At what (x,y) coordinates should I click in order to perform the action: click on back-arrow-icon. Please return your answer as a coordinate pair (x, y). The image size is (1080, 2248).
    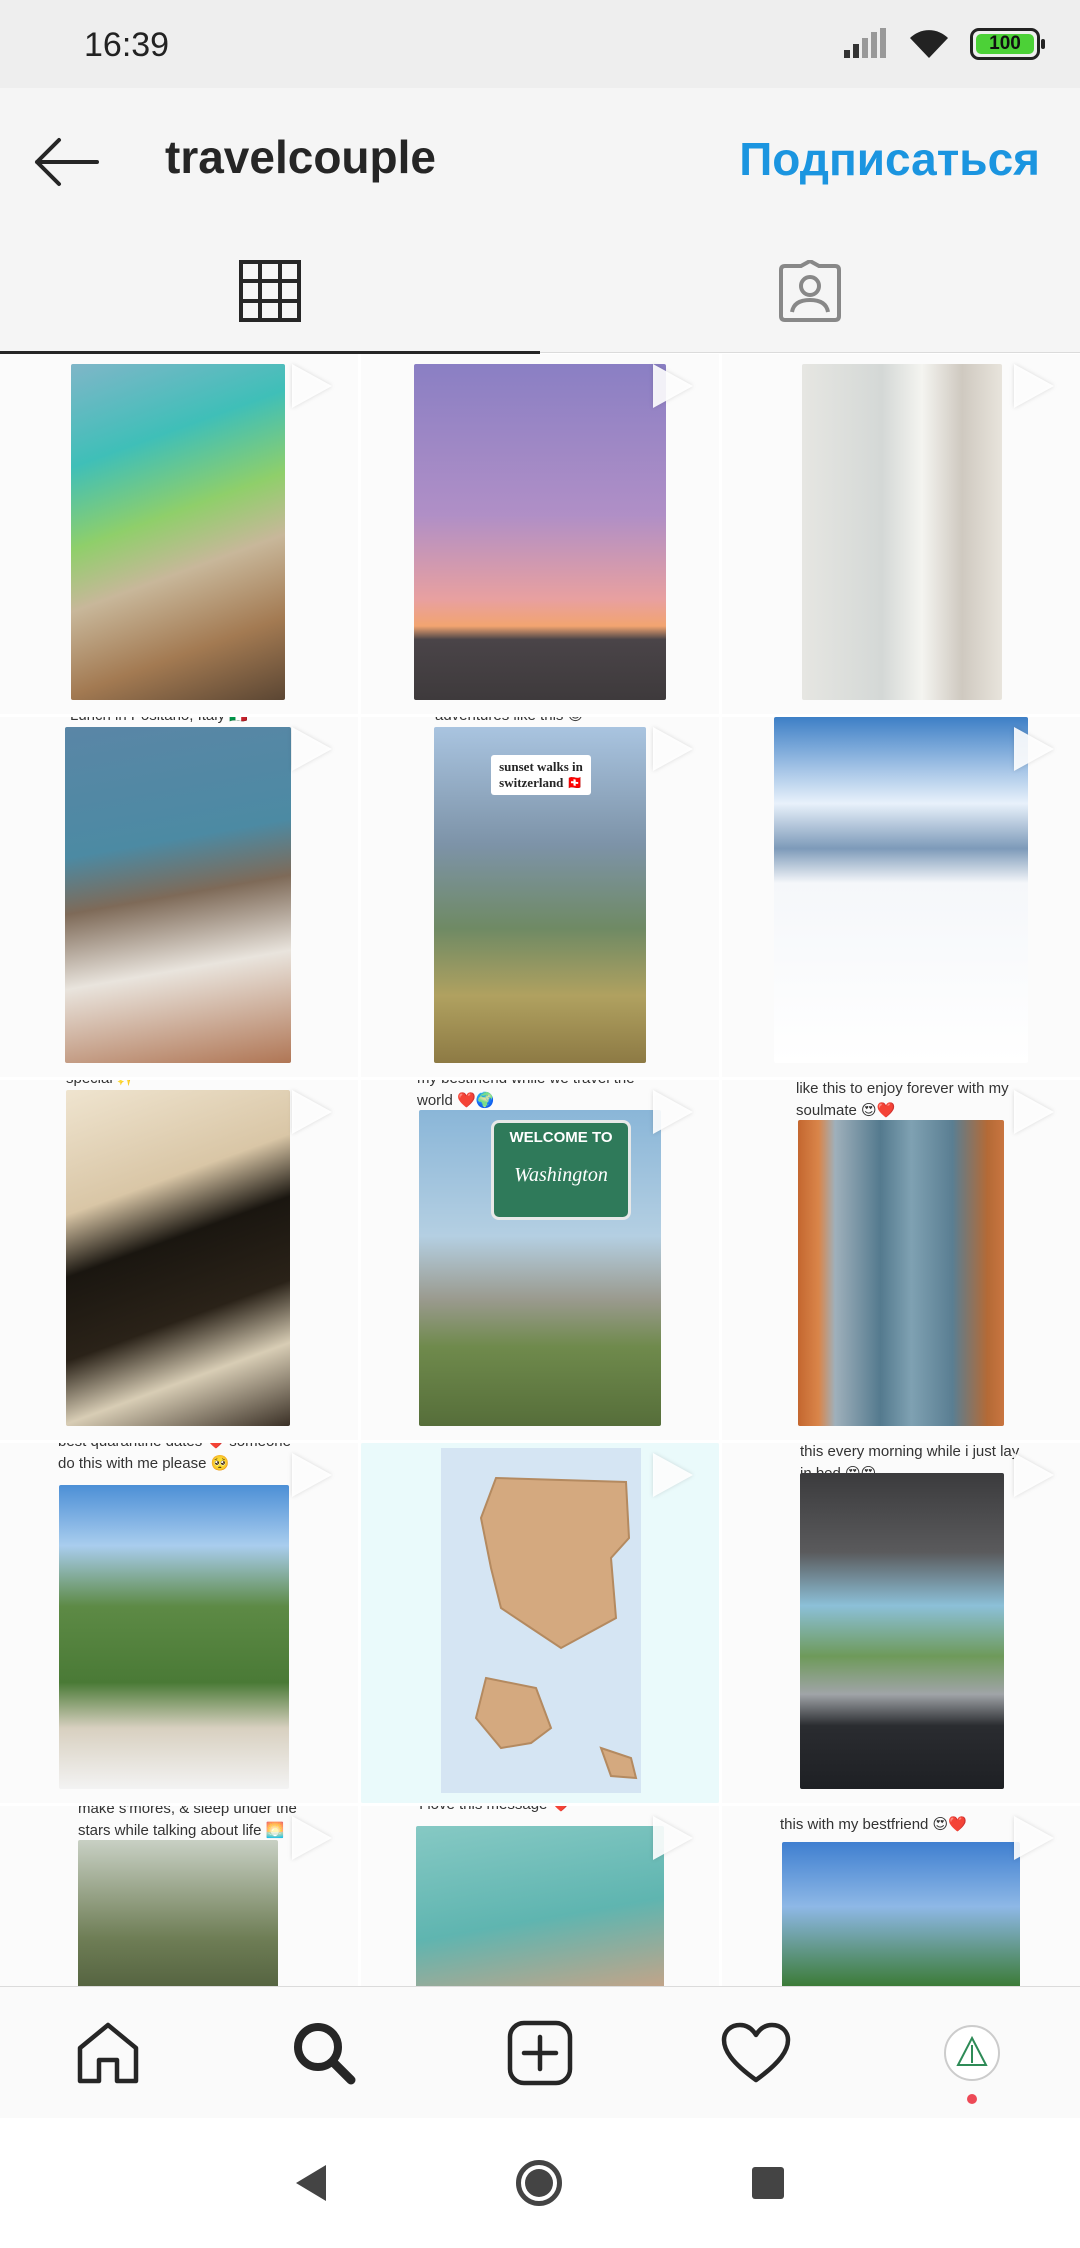
    Looking at the image, I should click on (67, 162).